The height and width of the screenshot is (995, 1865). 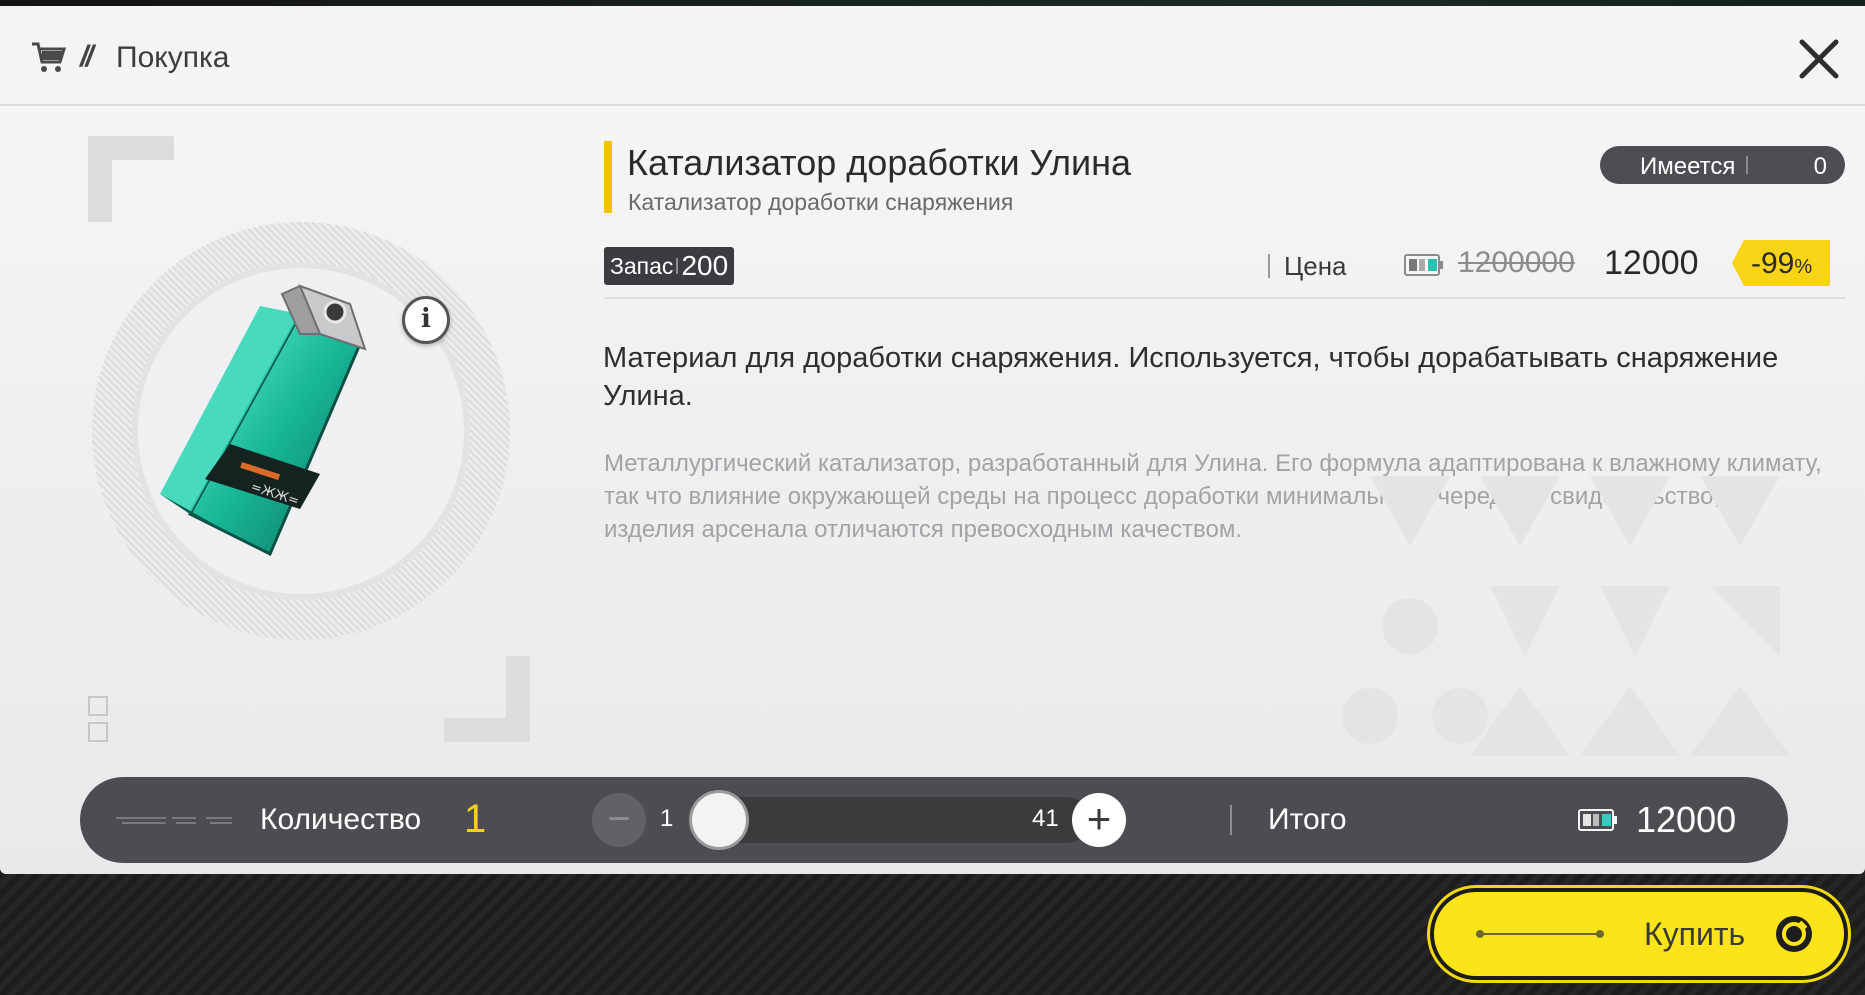 What do you see at coordinates (49, 57) in the screenshot?
I see `cart-icon` at bounding box center [49, 57].